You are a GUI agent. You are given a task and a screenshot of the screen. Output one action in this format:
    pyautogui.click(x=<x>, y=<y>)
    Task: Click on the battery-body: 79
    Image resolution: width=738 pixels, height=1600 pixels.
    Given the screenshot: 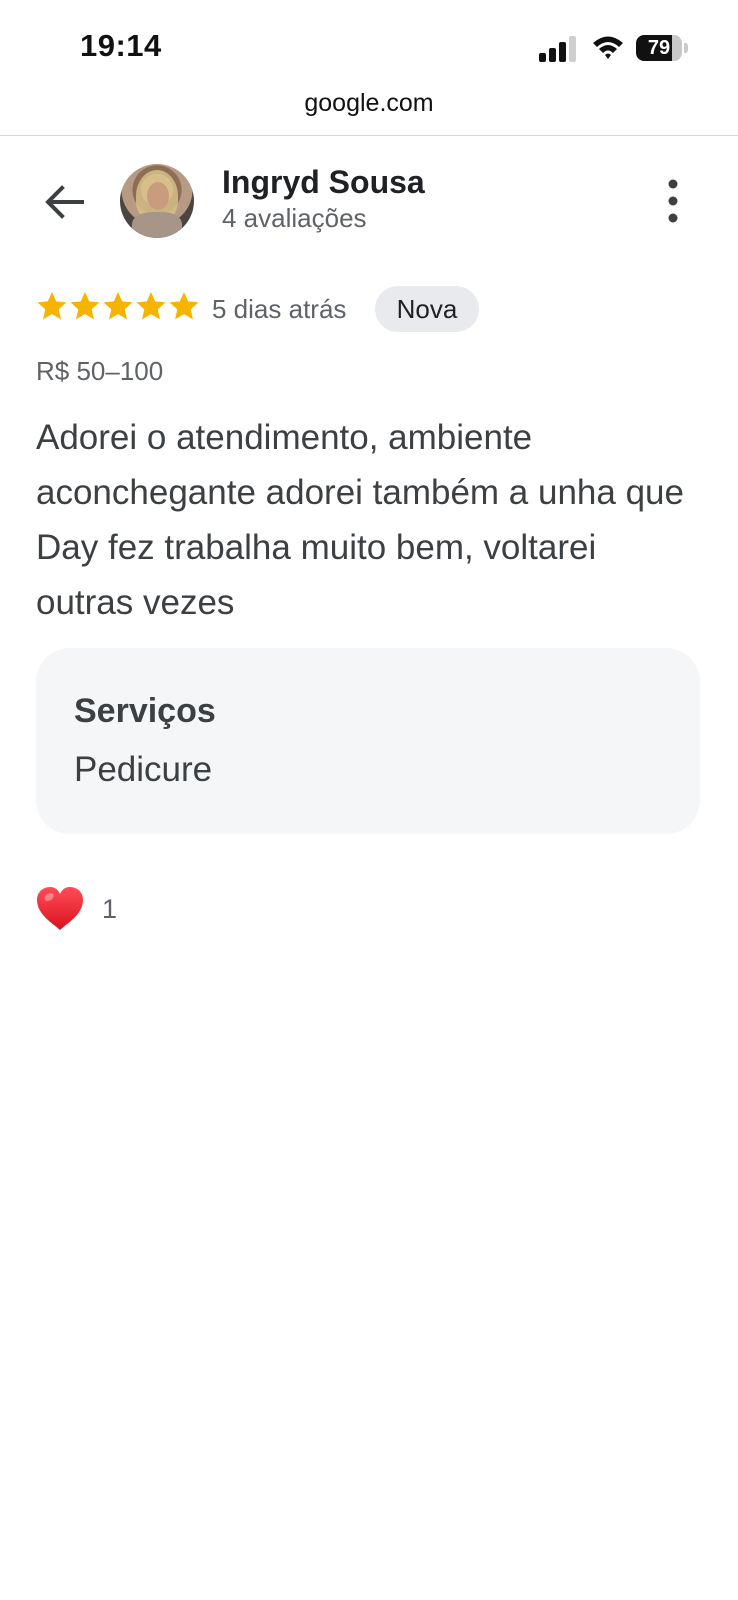 What is the action you would take?
    pyautogui.click(x=659, y=48)
    